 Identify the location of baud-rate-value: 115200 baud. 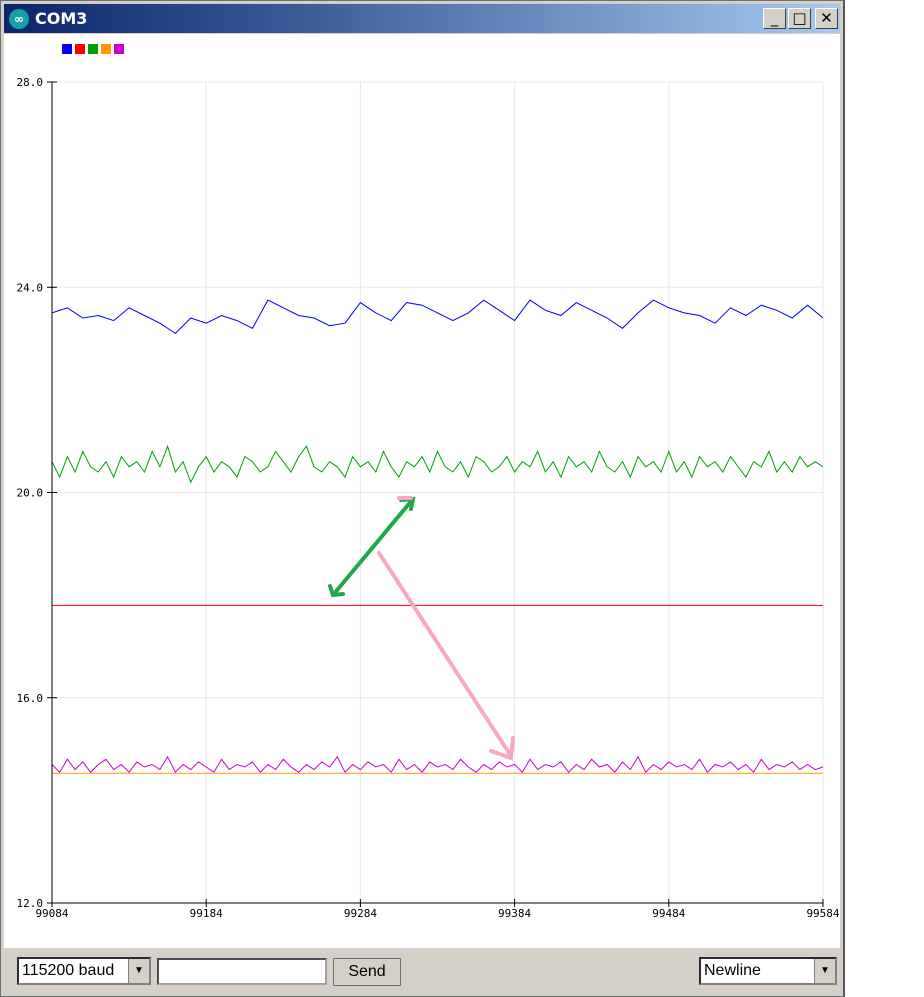
(68, 970).